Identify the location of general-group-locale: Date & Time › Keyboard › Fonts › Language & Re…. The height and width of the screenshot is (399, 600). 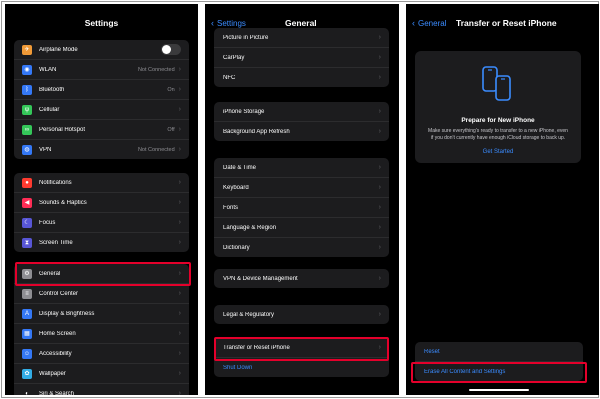
(301, 207).